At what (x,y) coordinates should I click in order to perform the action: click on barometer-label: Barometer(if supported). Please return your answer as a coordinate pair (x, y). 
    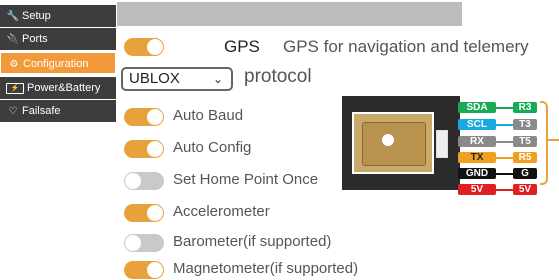
    Looking at the image, I should click on (252, 241).